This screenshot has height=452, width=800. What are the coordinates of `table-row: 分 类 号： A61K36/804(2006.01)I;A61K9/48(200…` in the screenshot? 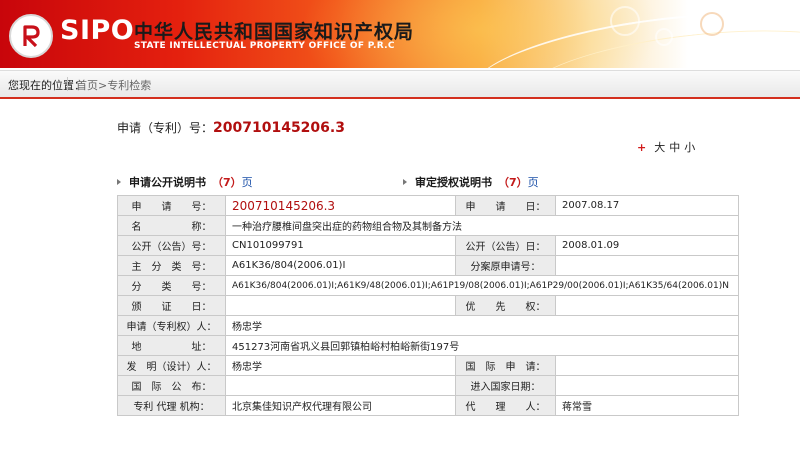 It's located at (428, 285).